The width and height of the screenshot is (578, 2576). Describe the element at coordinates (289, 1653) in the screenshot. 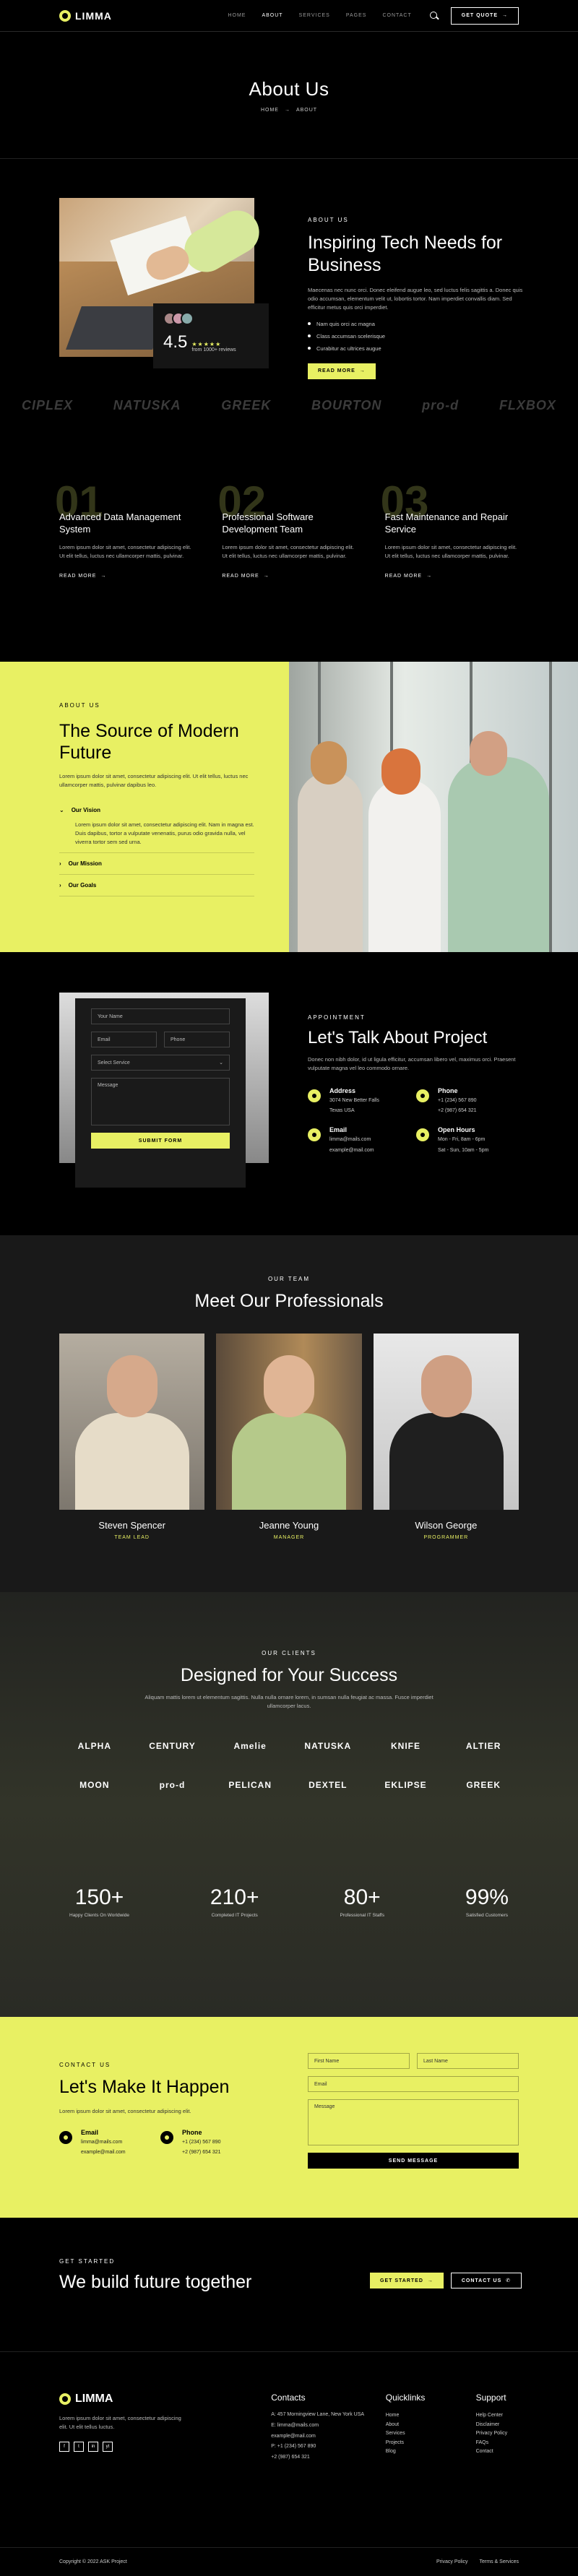

I see `clients-eyebrow: OUR CLIENTS` at that location.